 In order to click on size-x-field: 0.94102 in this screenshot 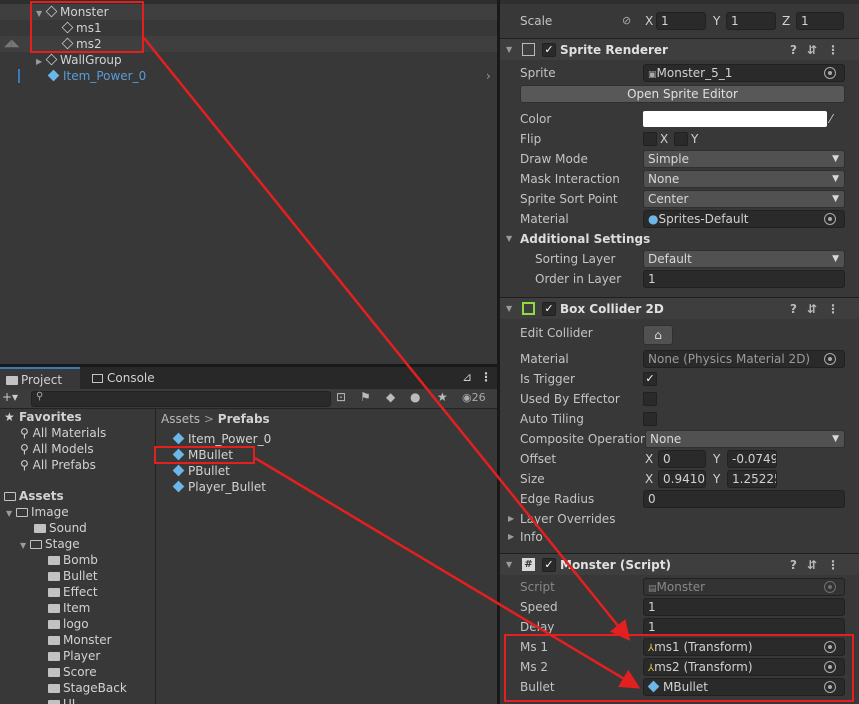, I will do `click(682, 479)`.